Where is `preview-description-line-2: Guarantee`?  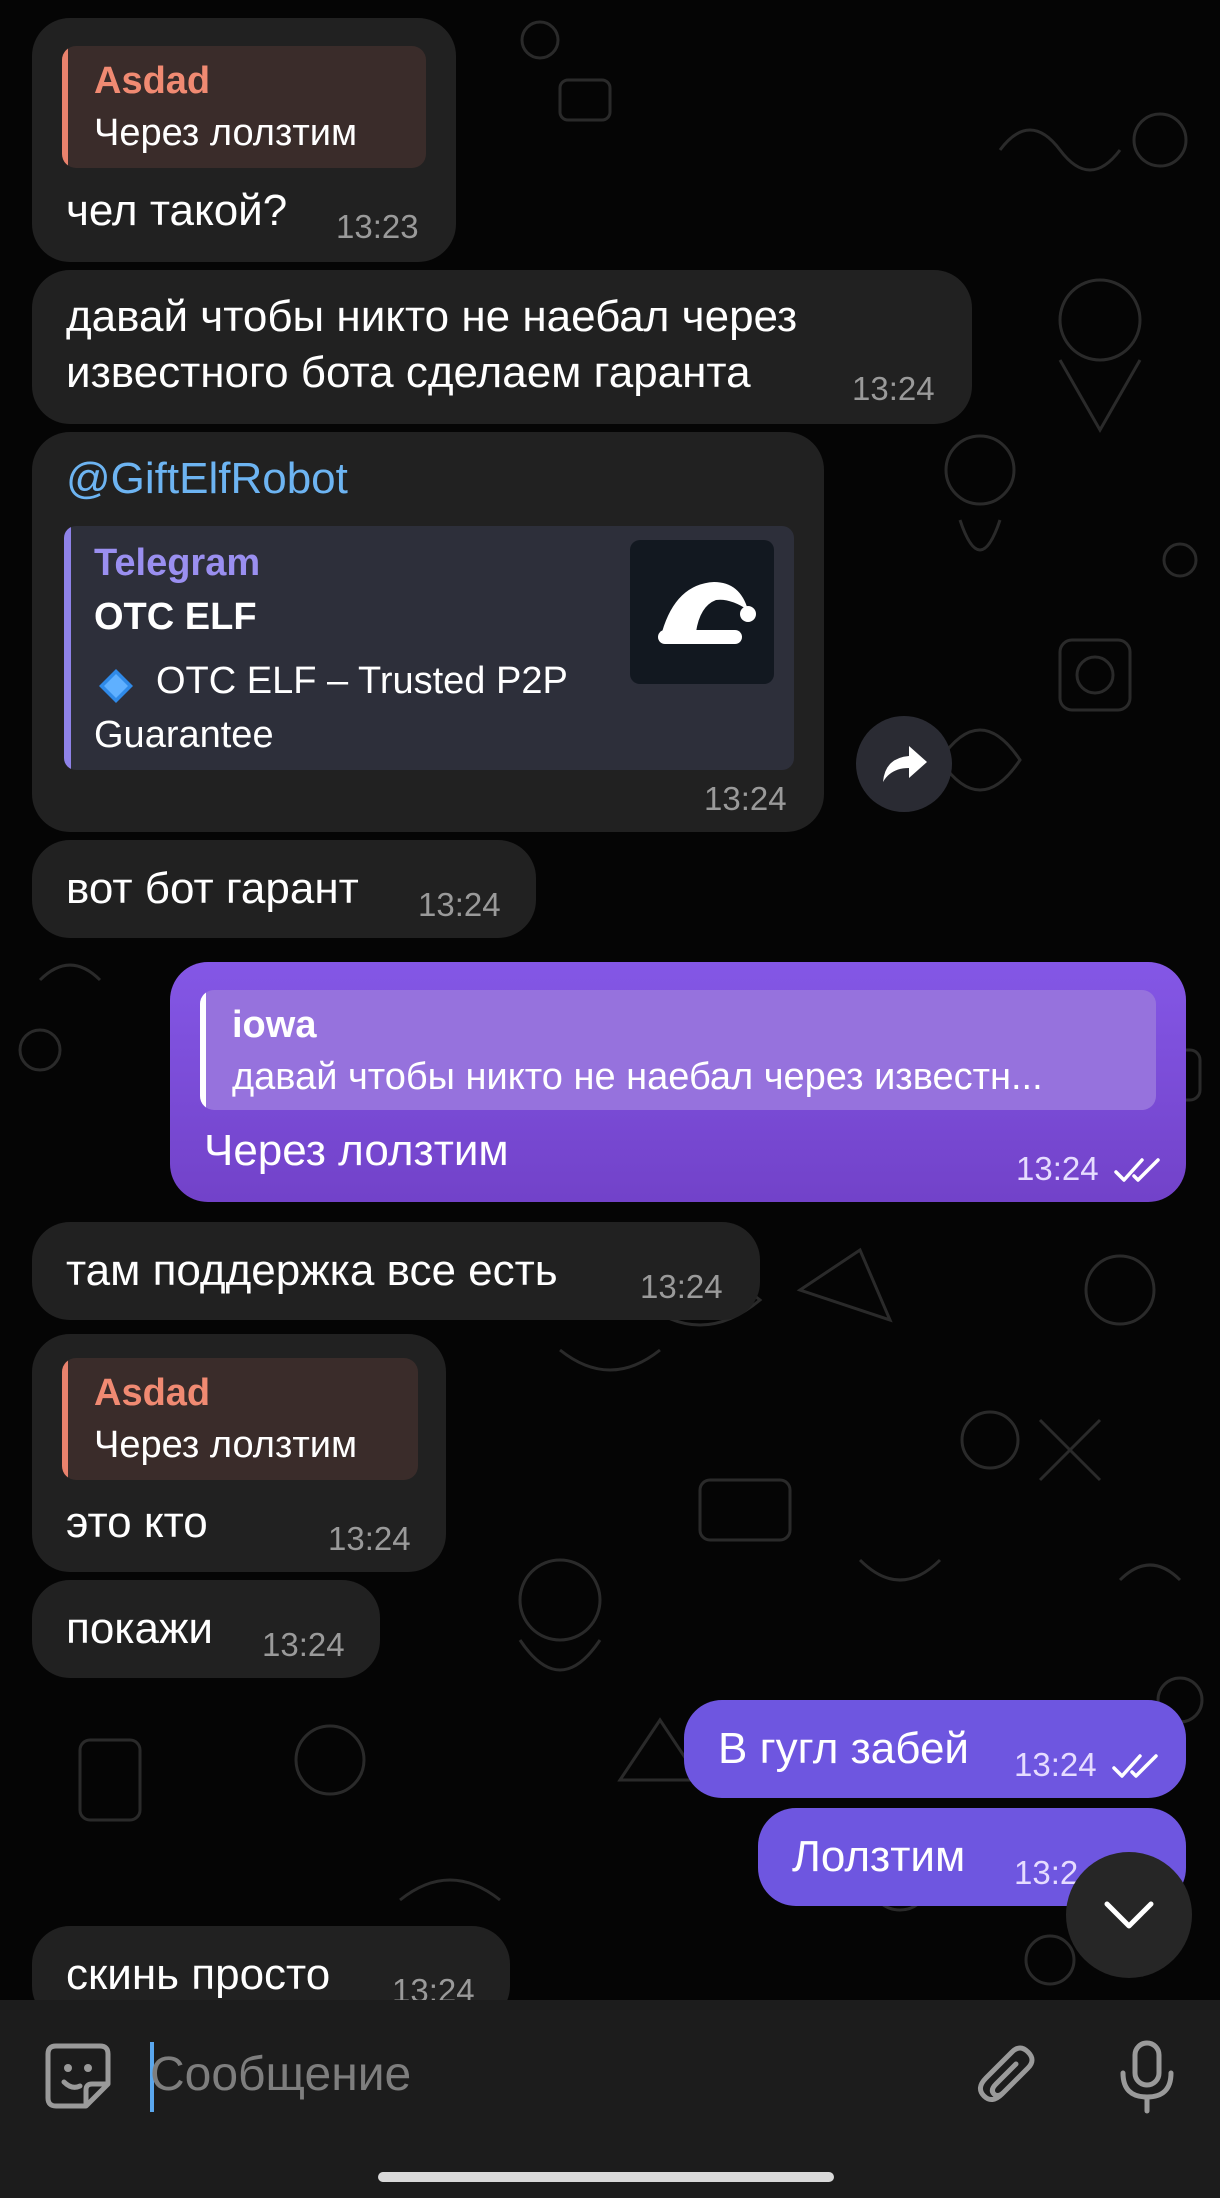
preview-description-line-2: Guarantee is located at coordinates (184, 735).